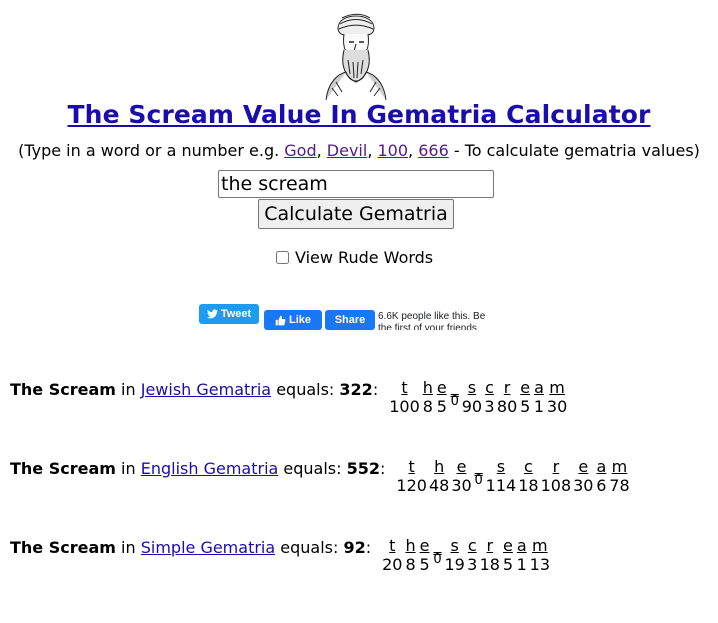 The height and width of the screenshot is (623, 718). I want to click on letter-value: 80, so click(507, 406).